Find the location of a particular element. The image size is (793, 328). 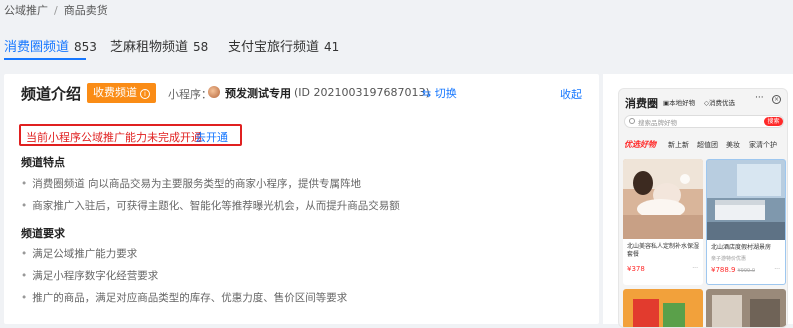

page-title: 频道介绍 is located at coordinates (51, 94).